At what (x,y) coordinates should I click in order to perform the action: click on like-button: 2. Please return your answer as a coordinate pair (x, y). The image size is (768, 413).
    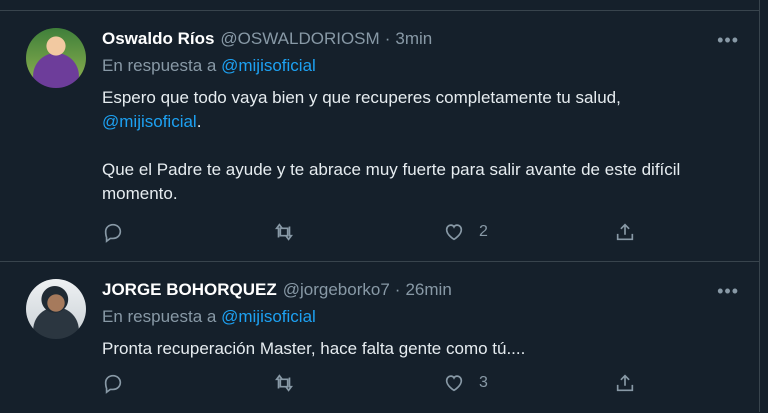
    Looking at the image, I should click on (465, 232).